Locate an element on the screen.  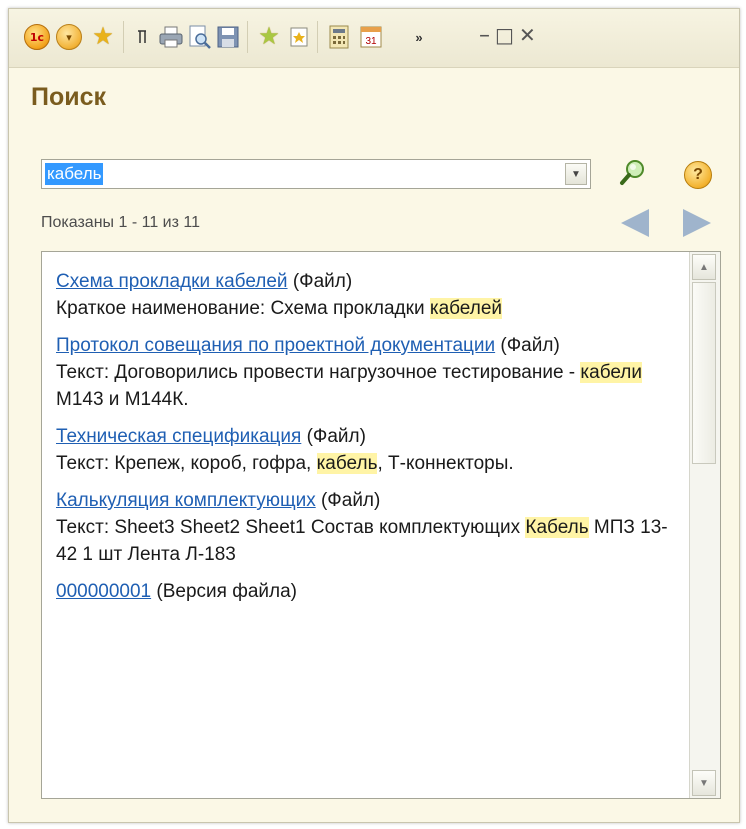
result-link: Схема прокладки кабелей is located at coordinates (172, 281).